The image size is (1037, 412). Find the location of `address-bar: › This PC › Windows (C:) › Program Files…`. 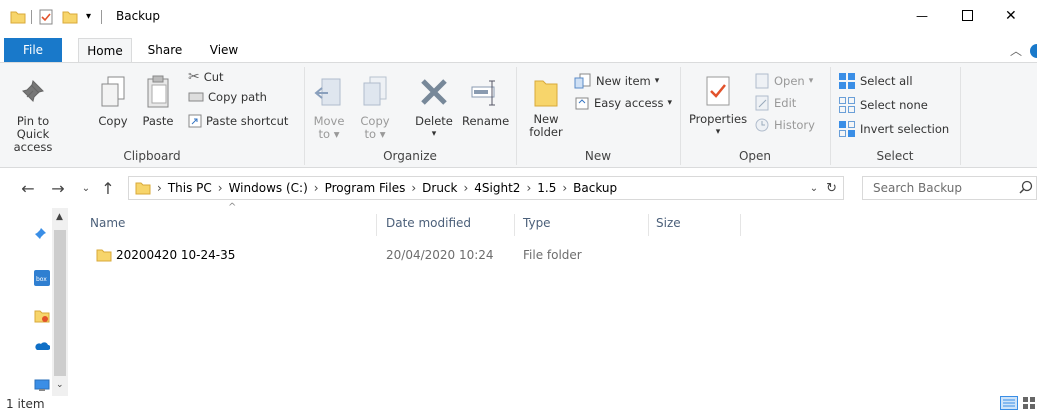

address-bar: › This PC › Windows (C:) › Program Files… is located at coordinates (486, 188).